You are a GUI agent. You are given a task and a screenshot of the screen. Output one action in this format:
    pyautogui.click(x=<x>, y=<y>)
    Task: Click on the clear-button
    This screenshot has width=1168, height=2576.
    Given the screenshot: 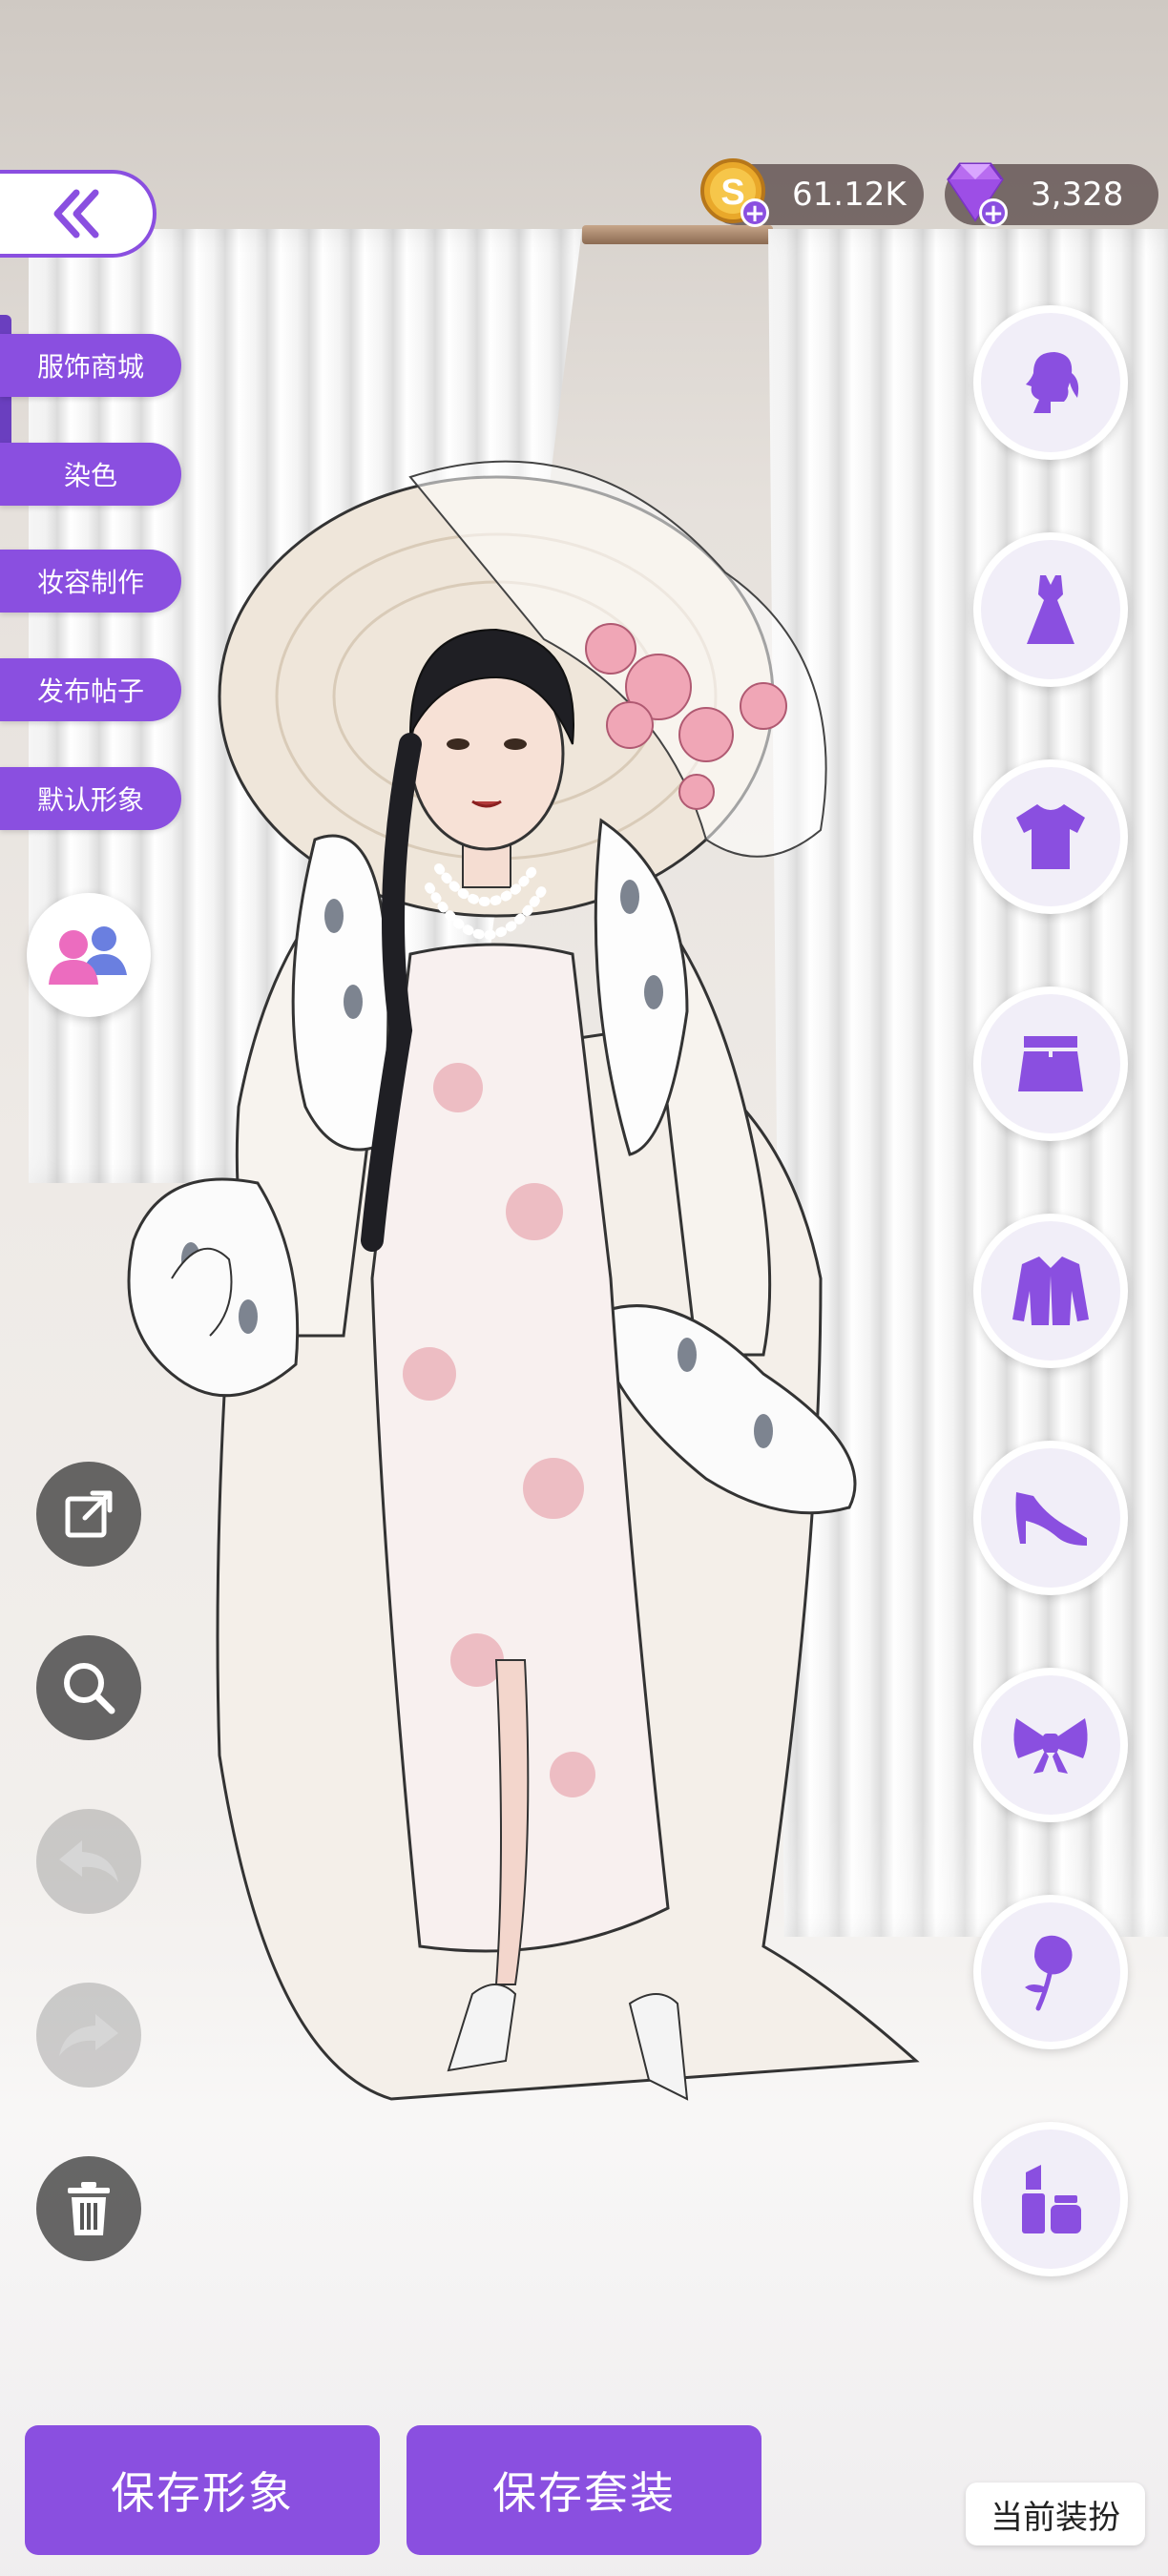 What is the action you would take?
    pyautogui.click(x=88, y=2208)
    